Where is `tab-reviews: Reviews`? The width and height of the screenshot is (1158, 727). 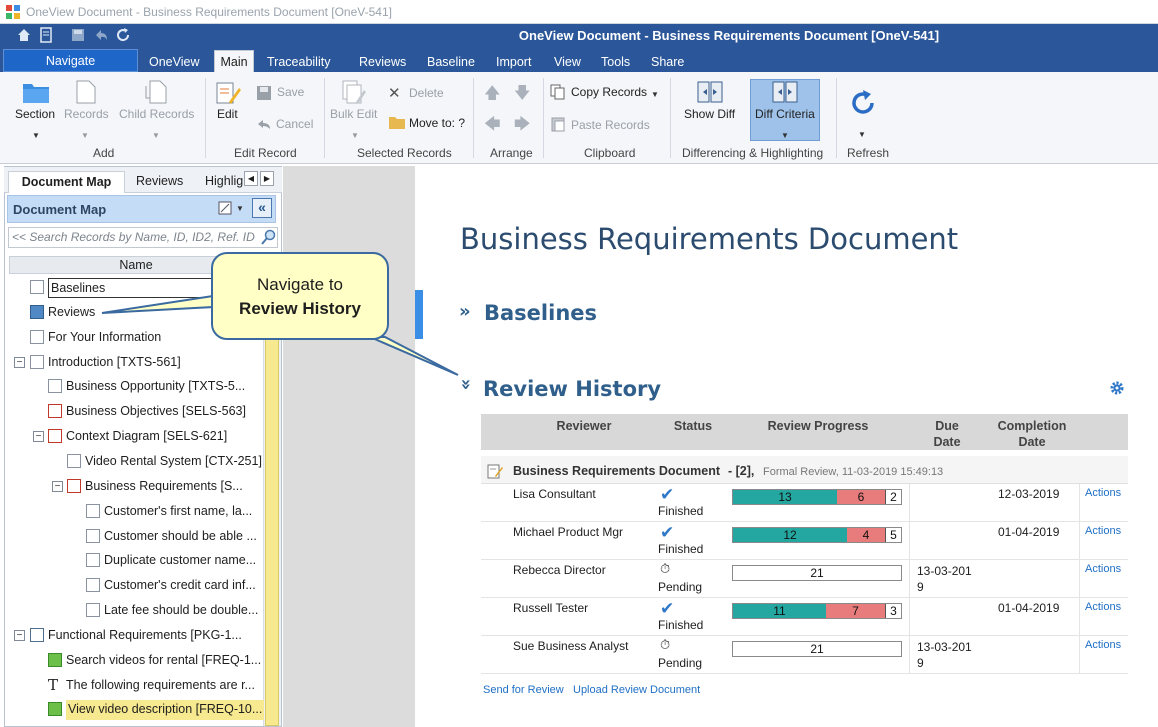 tab-reviews: Reviews is located at coordinates (382, 62).